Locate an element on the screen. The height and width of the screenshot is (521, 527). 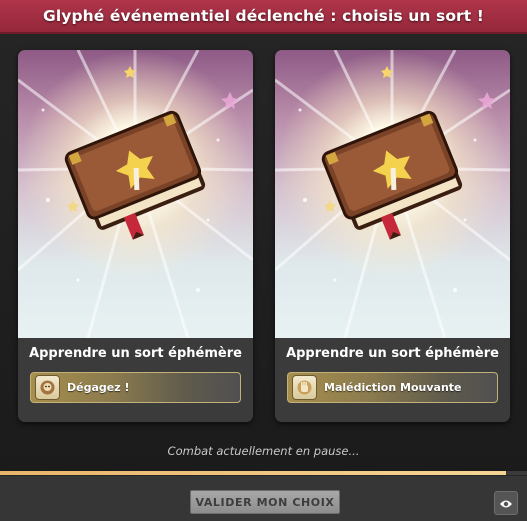
spell-option-button: Malédiction Mouvante is located at coordinates (392, 387).